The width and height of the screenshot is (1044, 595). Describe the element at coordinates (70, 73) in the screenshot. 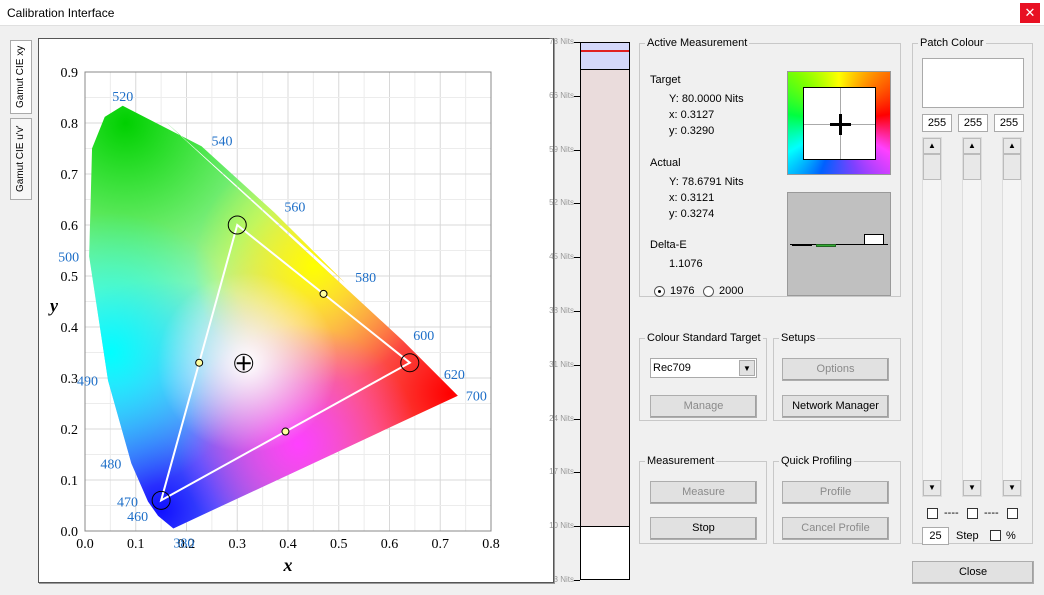

I see `y-tick-label: 0.9` at that location.